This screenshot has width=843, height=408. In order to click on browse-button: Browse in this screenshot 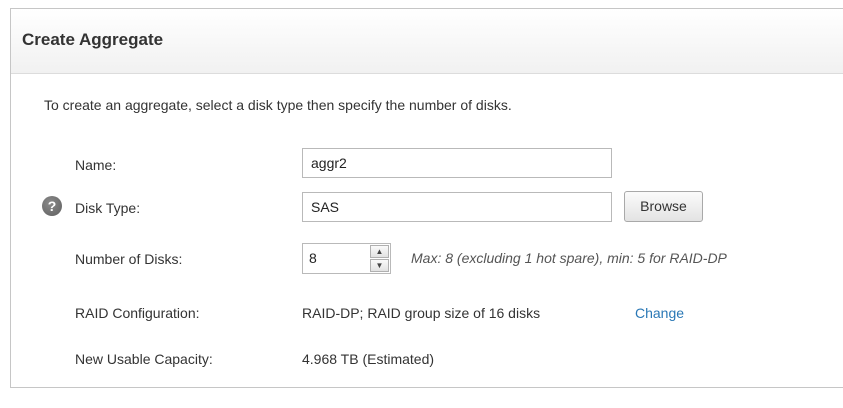, I will do `click(663, 206)`.